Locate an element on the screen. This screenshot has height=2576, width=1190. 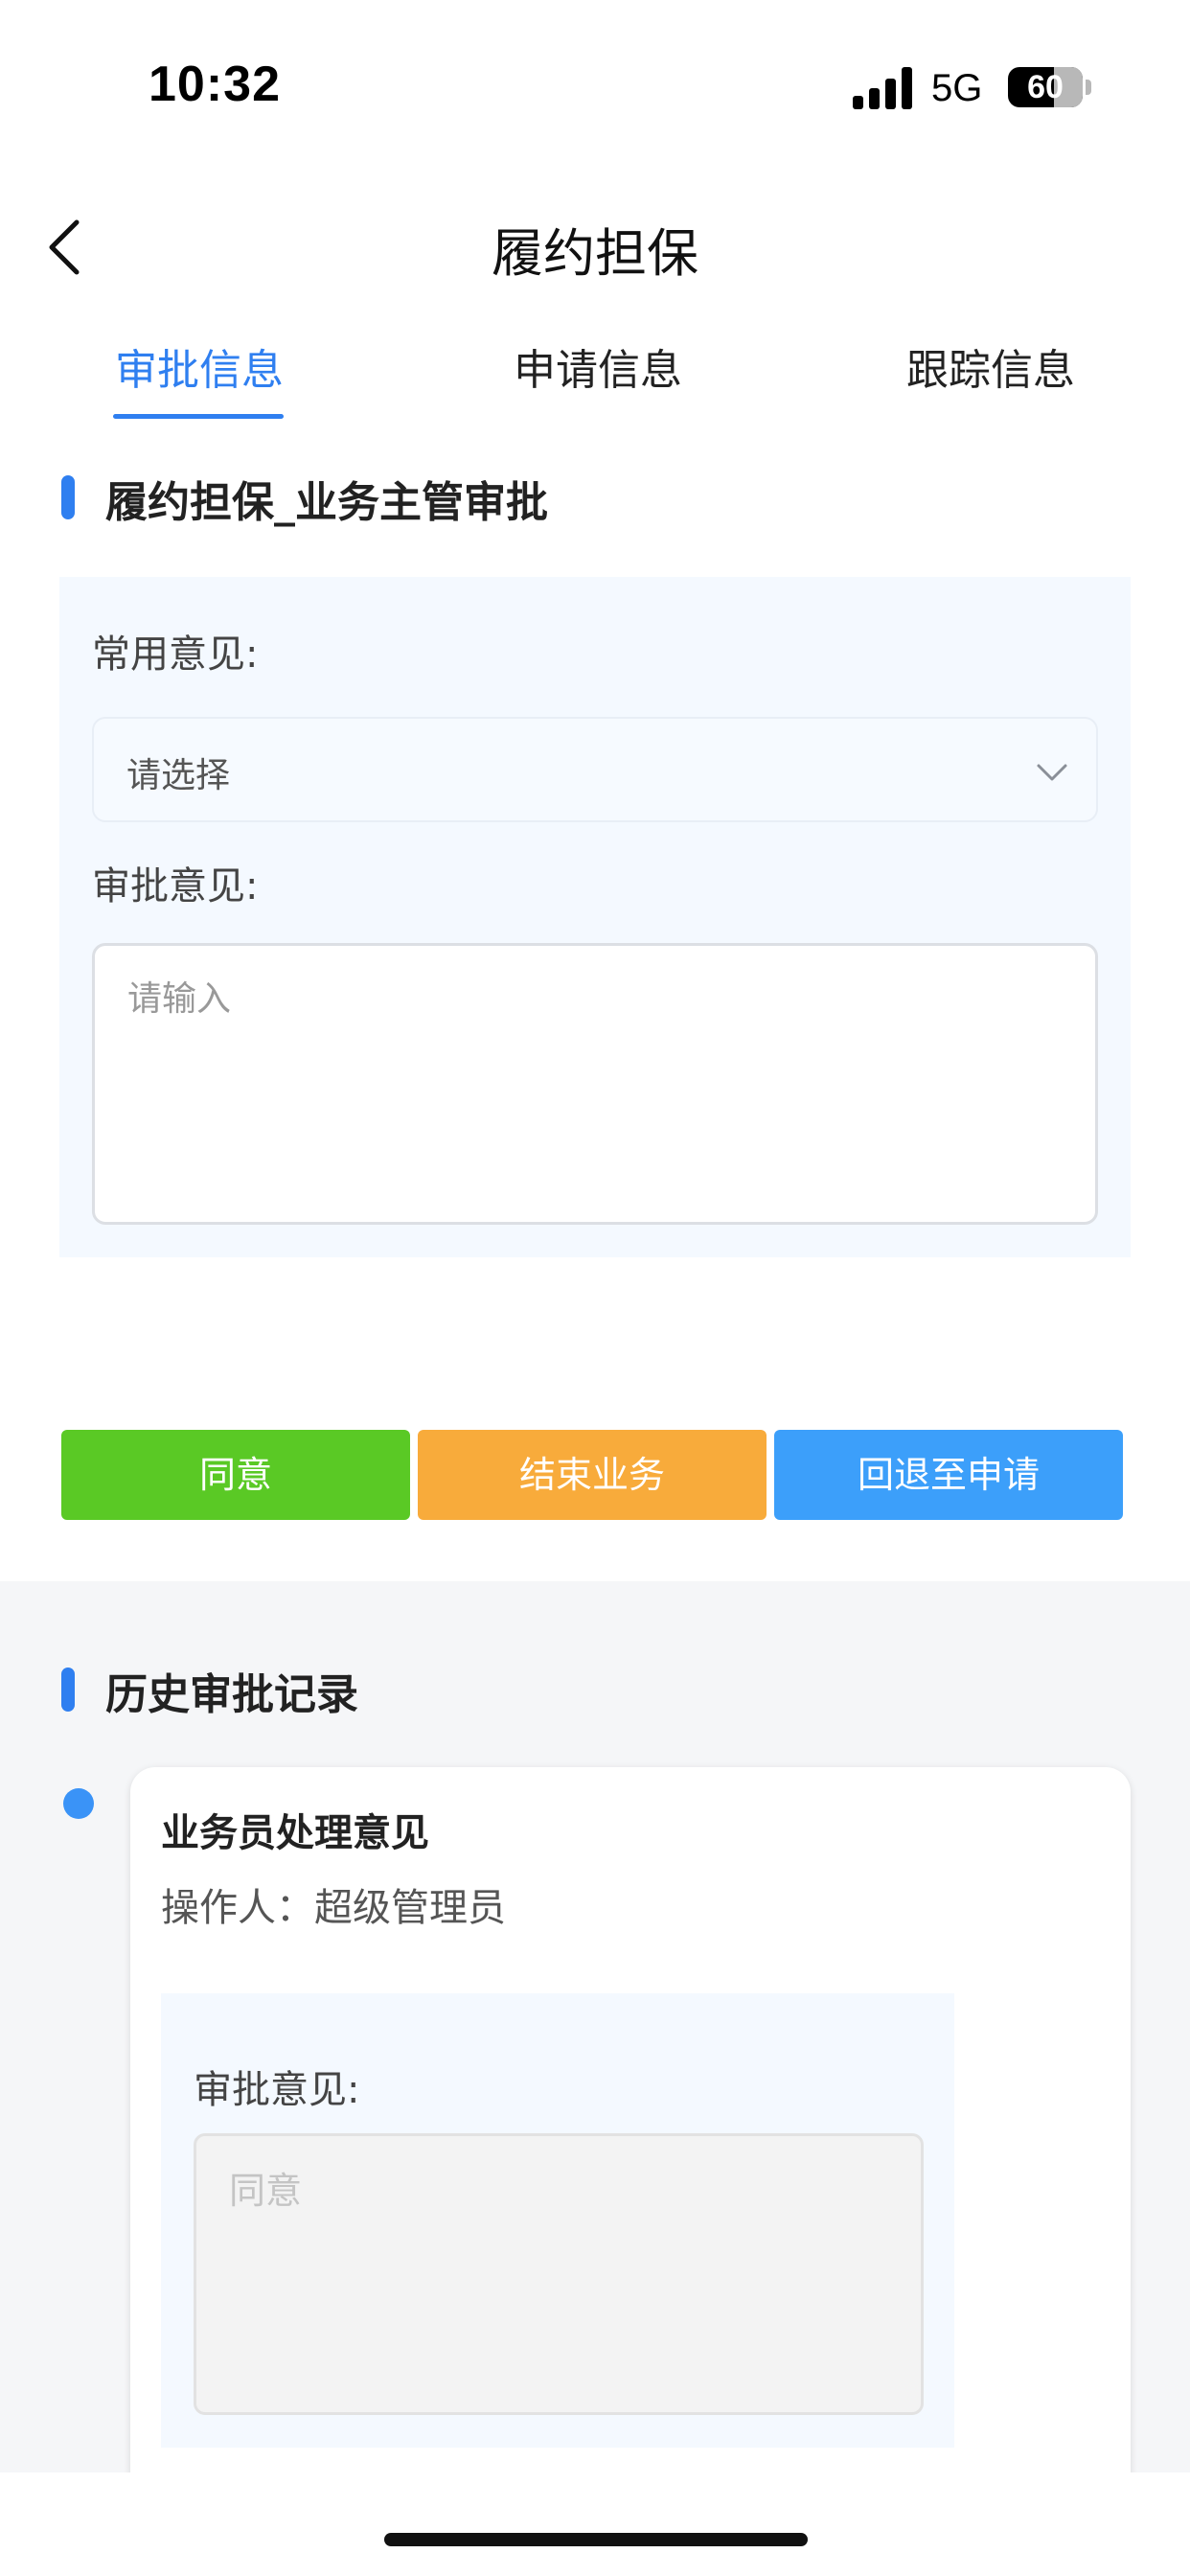
record-title: 业务员处理意见 is located at coordinates (295, 1833).